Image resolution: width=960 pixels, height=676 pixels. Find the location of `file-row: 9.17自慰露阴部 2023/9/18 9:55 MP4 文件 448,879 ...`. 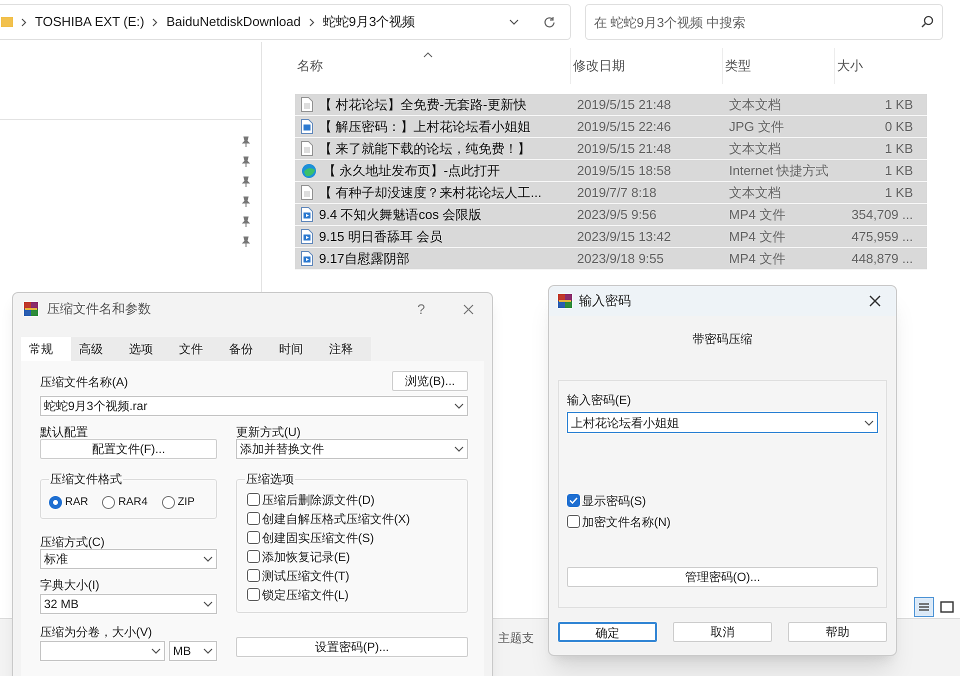

file-row: 9.17自慰露阴部 2023/9/18 9:55 MP4 文件 448,879 ... is located at coordinates (611, 259).